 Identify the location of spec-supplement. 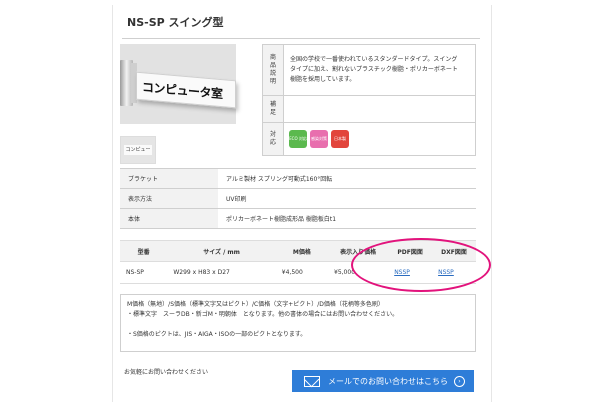
(379, 109).